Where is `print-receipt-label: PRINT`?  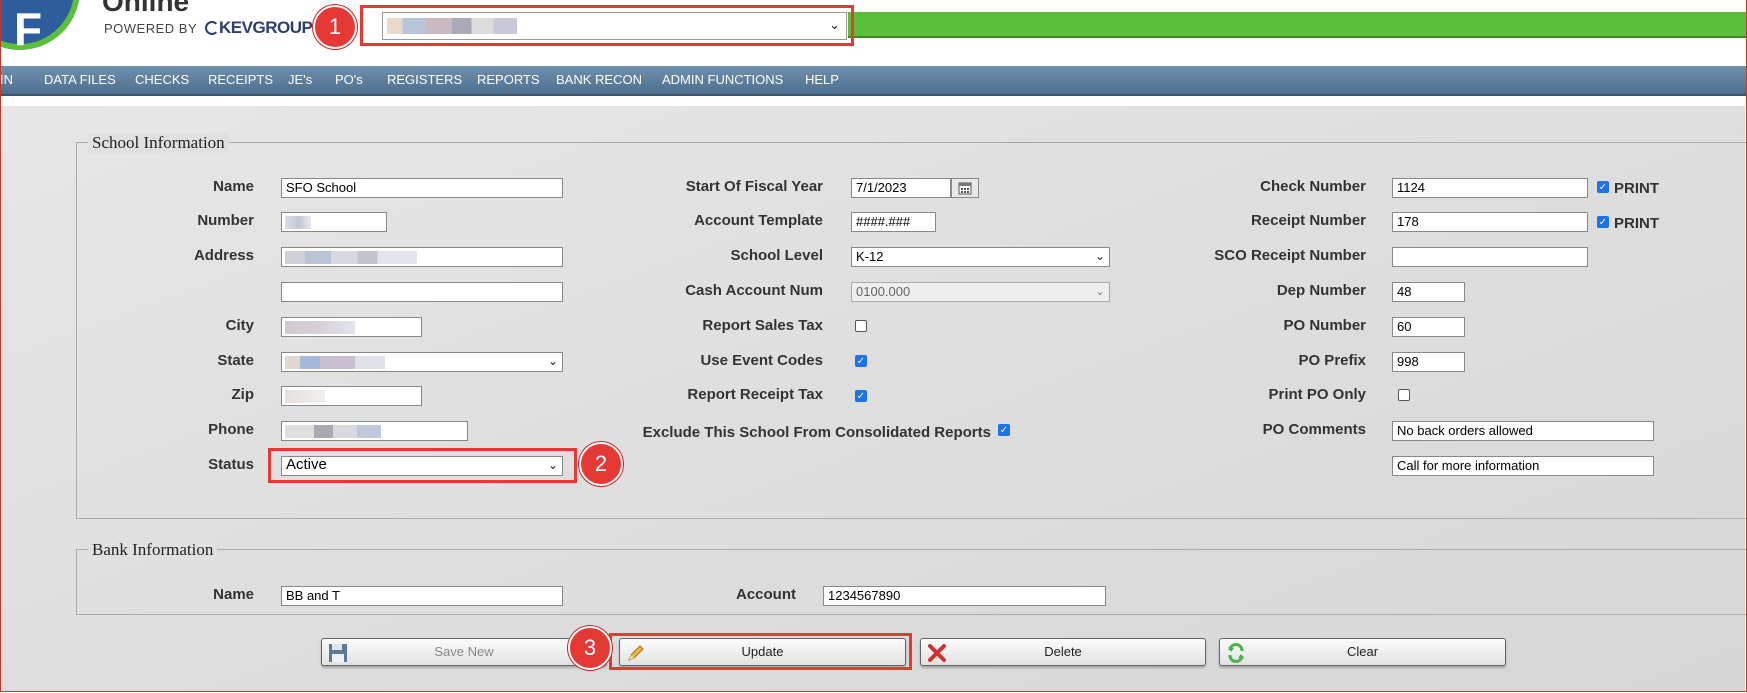 print-receipt-label: PRINT is located at coordinates (1636, 223).